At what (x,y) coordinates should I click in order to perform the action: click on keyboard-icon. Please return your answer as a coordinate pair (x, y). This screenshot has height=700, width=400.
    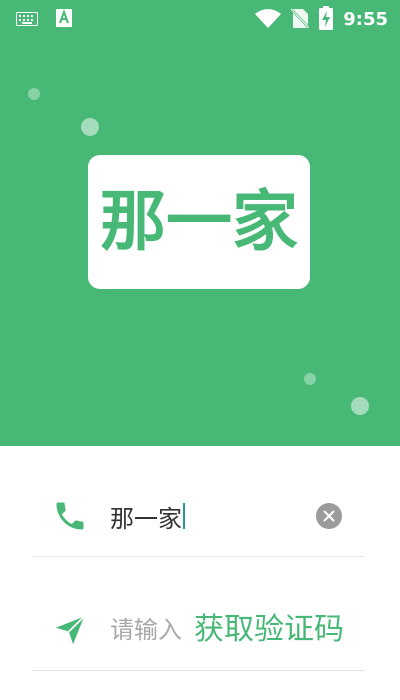
    Looking at the image, I should click on (27, 20).